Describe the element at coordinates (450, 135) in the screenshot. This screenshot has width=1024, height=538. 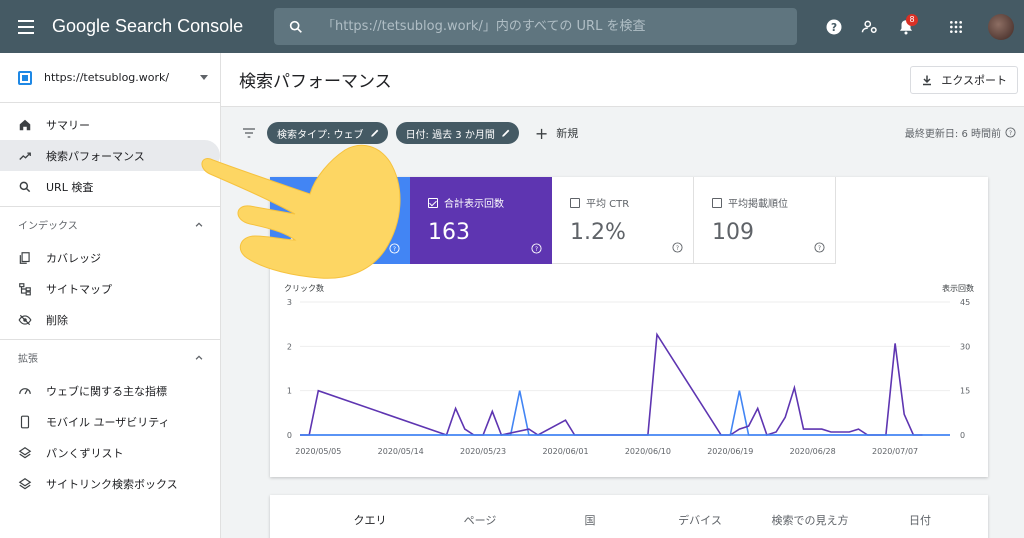
I see `chip-label: 日付: 過去 3 か月間` at that location.